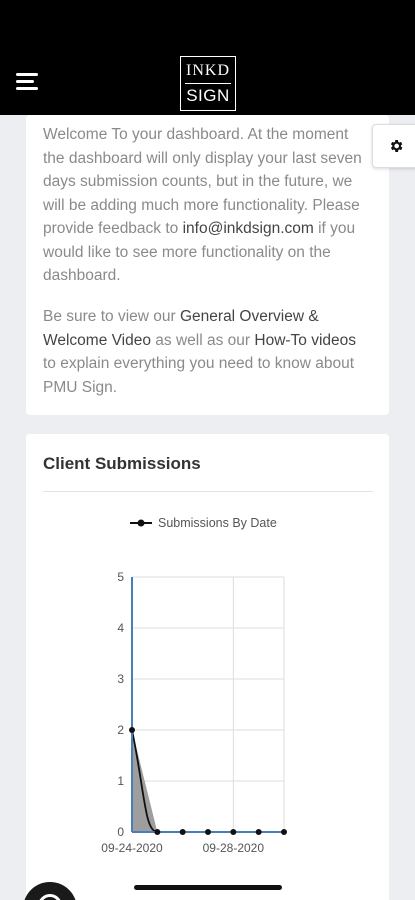  What do you see at coordinates (120, 577) in the screenshot?
I see `y-tick-label: 5` at bounding box center [120, 577].